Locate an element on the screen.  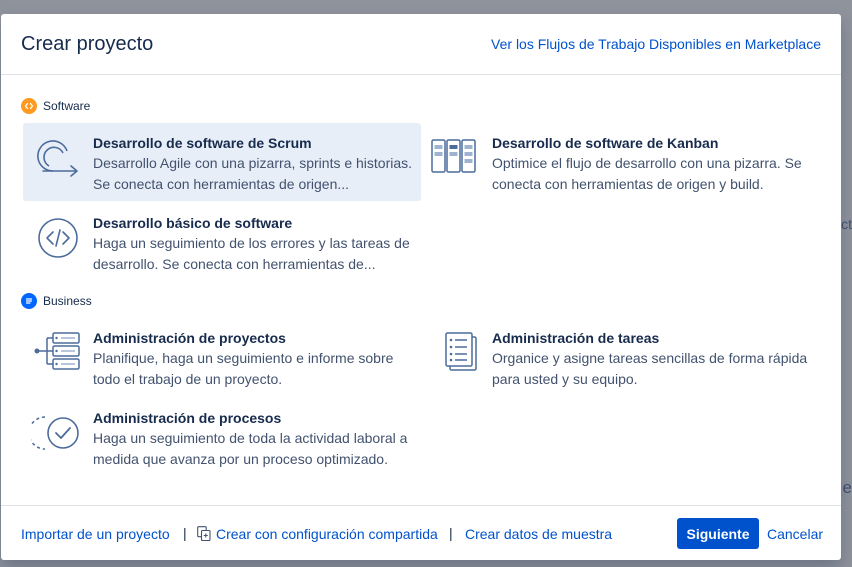
shared-config-link: Crear con configuración compartida is located at coordinates (327, 534).